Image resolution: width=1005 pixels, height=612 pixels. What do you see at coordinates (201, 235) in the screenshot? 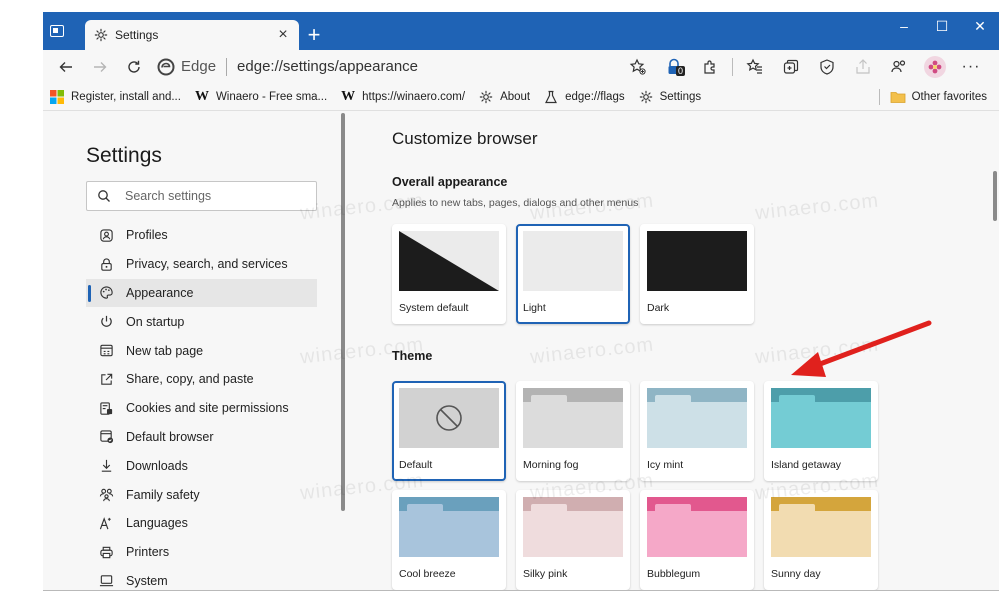
I see `sidebar-item-profiles: Profiles` at bounding box center [201, 235].